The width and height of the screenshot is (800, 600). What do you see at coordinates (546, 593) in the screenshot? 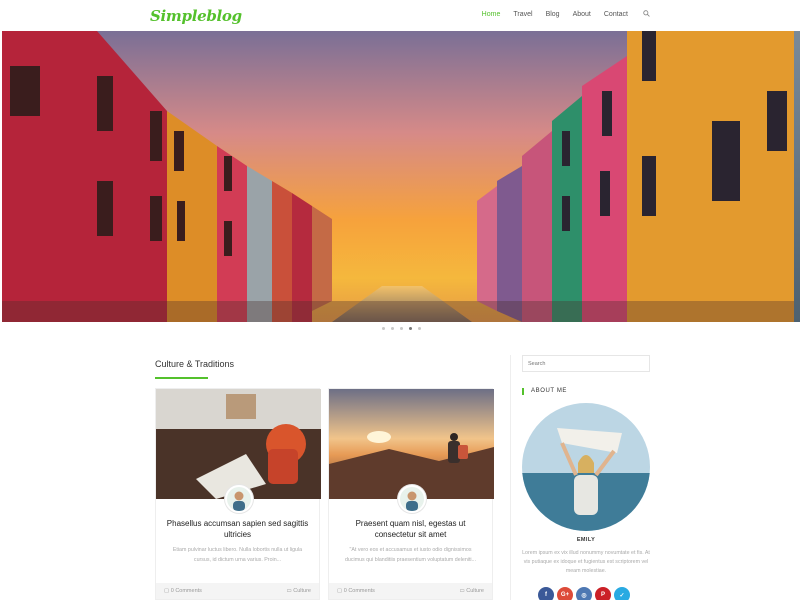
I see `facebook-icon: f` at bounding box center [546, 593].